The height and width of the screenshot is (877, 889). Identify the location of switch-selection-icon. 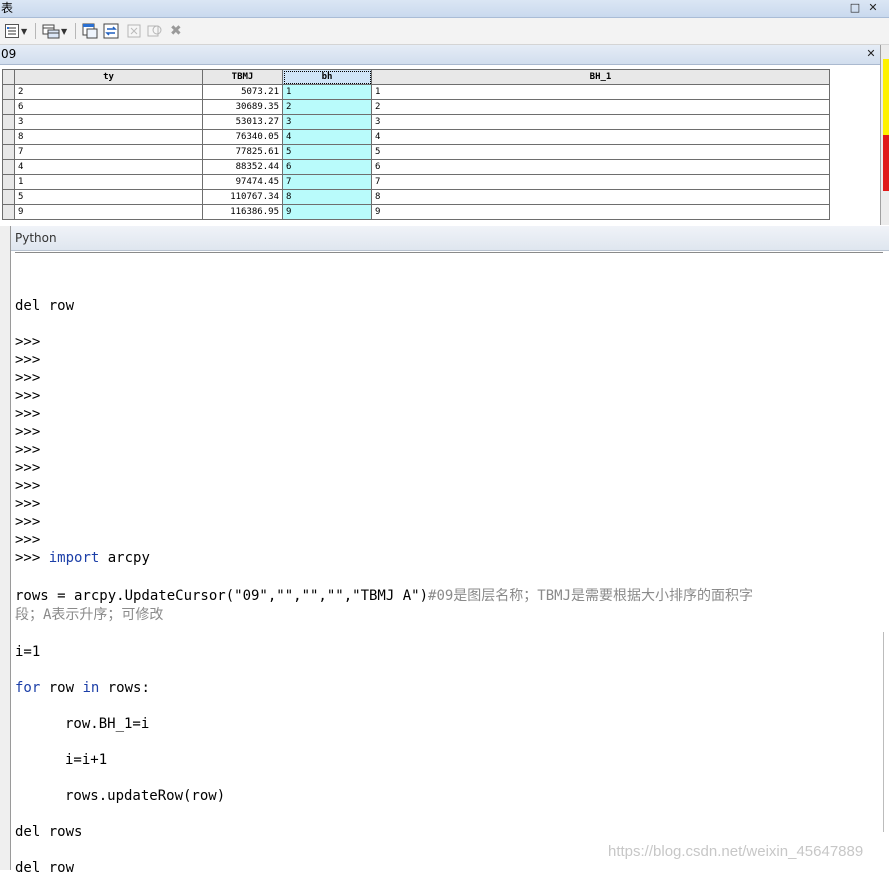
(111, 31).